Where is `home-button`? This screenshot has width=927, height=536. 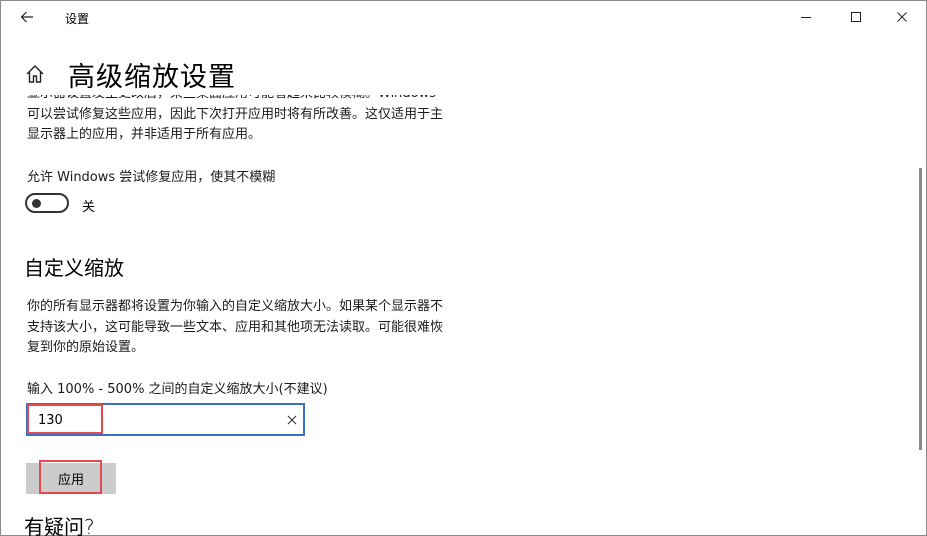 home-button is located at coordinates (35, 74).